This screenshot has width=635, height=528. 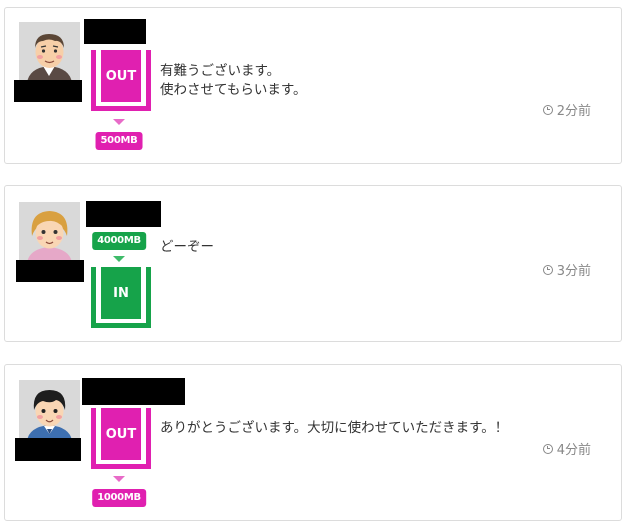 I want to click on man-with-glasses-icon, so click(x=49, y=52).